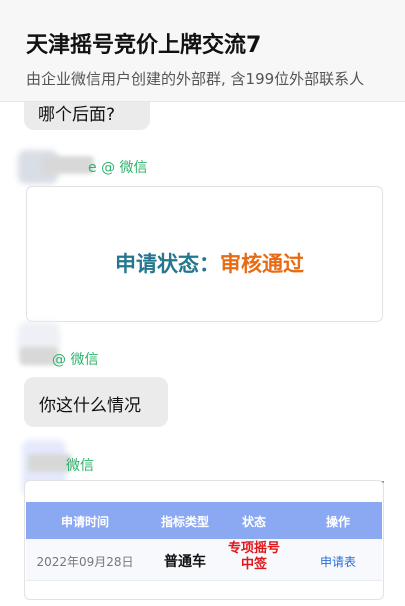 Image resolution: width=405 pixels, height=606 pixels. I want to click on cell-status: 专项摇号中签, so click(253, 556).